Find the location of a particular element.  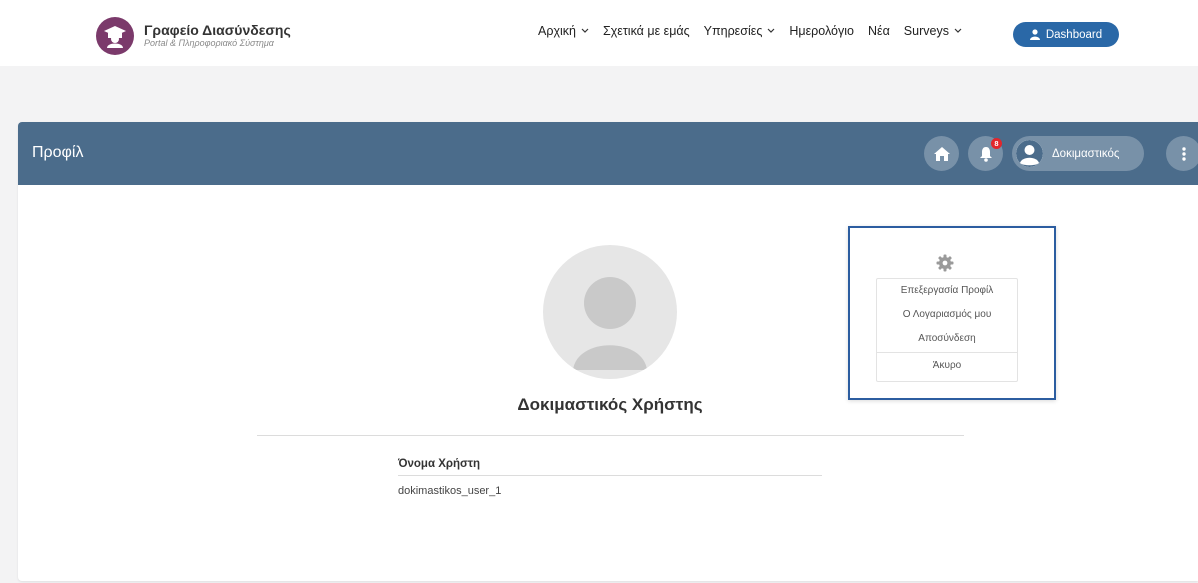

menu-separator is located at coordinates (947, 352).